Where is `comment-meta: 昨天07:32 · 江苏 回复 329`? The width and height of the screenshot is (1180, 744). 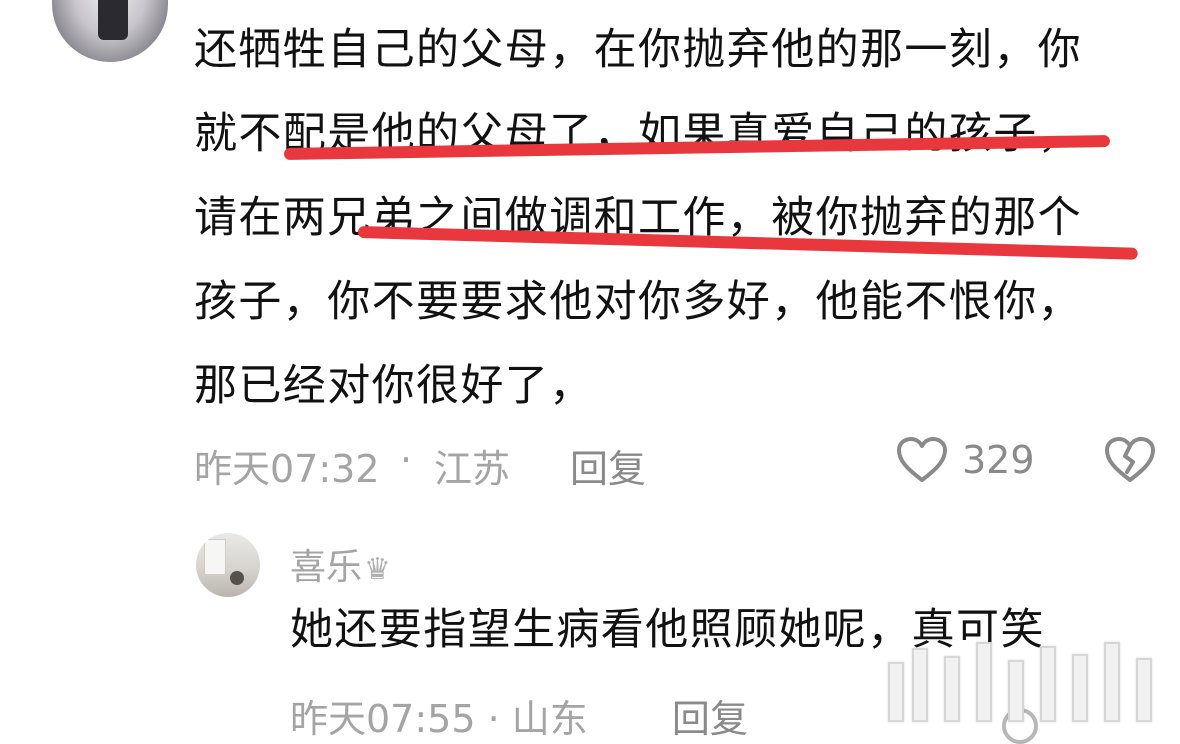 comment-meta: 昨天07:32 · 江苏 回复 329 is located at coordinates (678, 462).